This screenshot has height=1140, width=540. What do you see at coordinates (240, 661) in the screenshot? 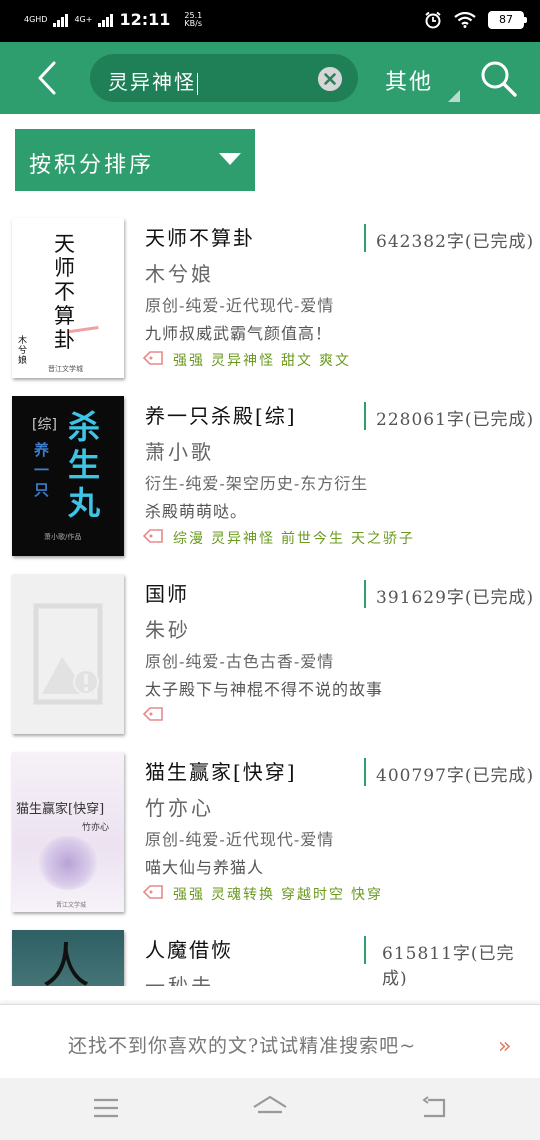
I see `book-category: 原创-纯爱-古色古香-爱情` at bounding box center [240, 661].